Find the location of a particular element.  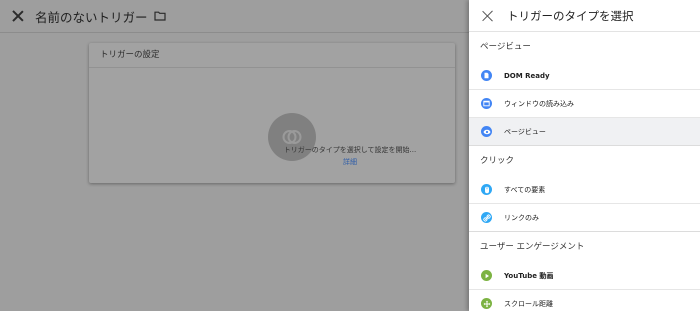

panel-close-button is located at coordinates (488, 16).